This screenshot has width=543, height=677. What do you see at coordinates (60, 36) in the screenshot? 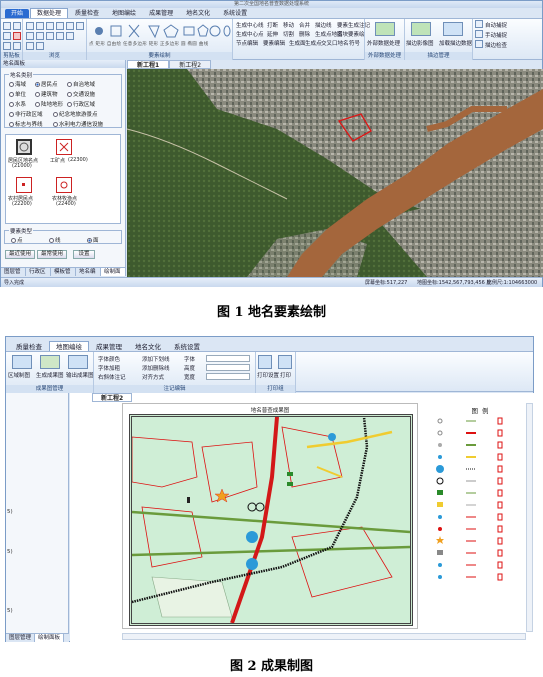
I see `back-icon` at bounding box center [60, 36].